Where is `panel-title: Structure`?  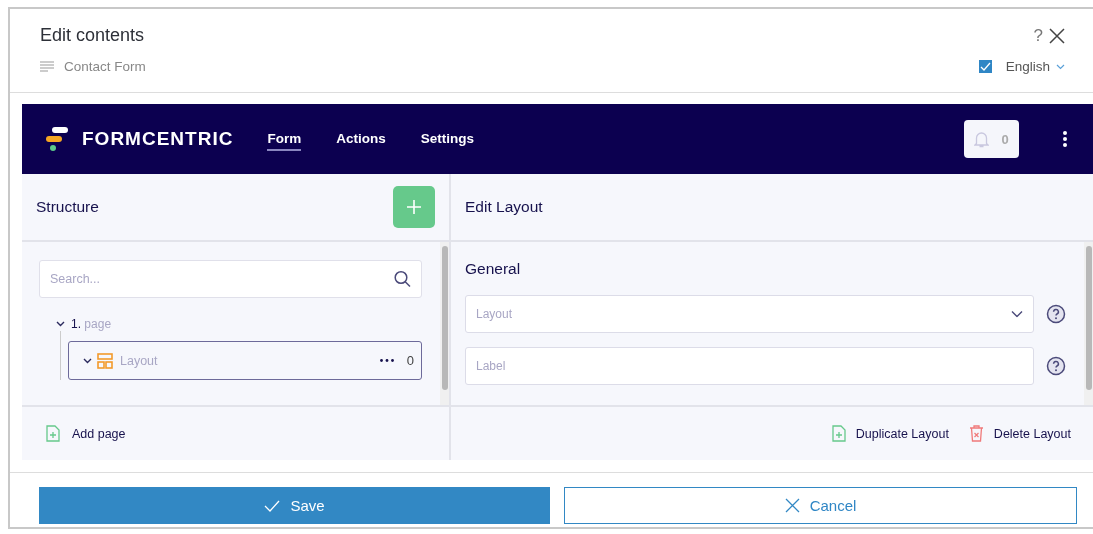
panel-title: Structure is located at coordinates (67, 207).